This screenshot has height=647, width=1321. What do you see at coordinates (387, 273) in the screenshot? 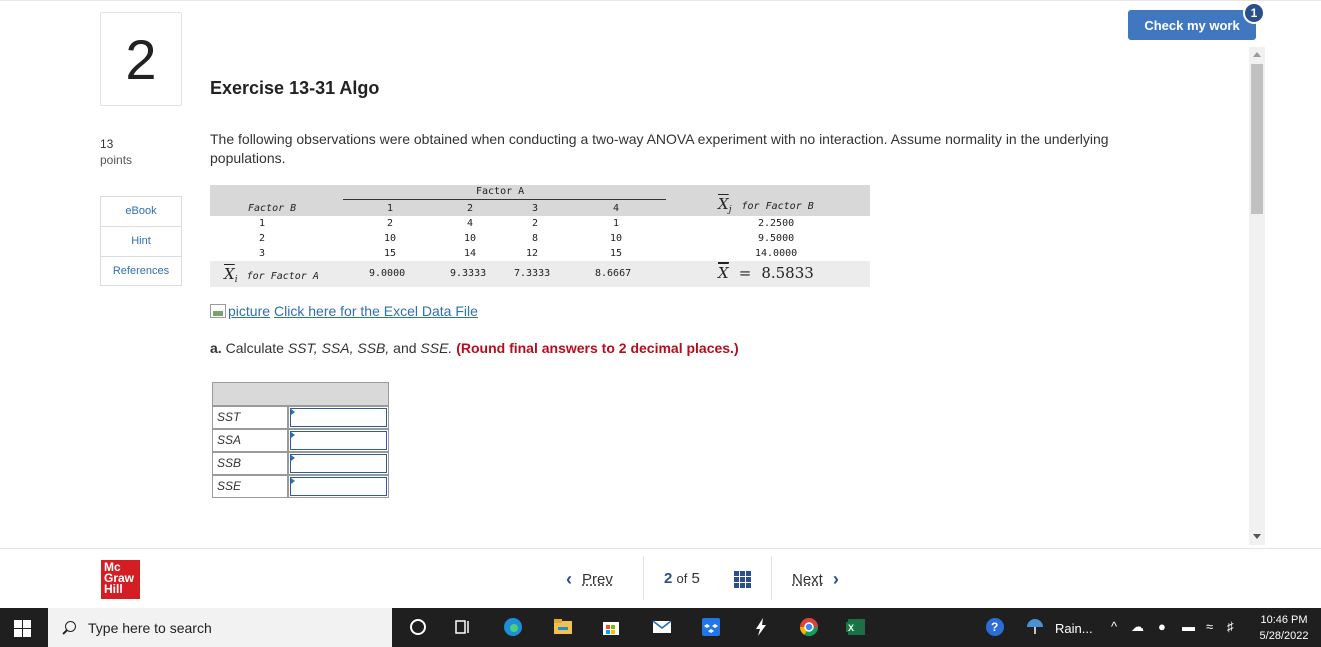
I see `col-mean: 9.0000` at bounding box center [387, 273].